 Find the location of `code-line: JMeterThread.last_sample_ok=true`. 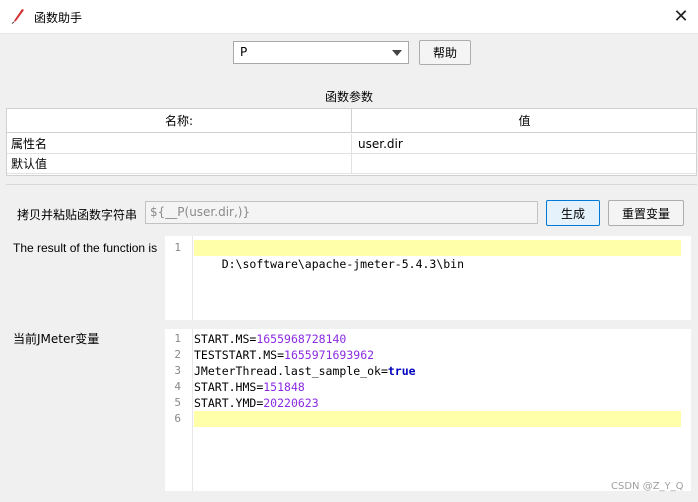

code-line: JMeterThread.last_sample_ok=true is located at coordinates (437, 371).